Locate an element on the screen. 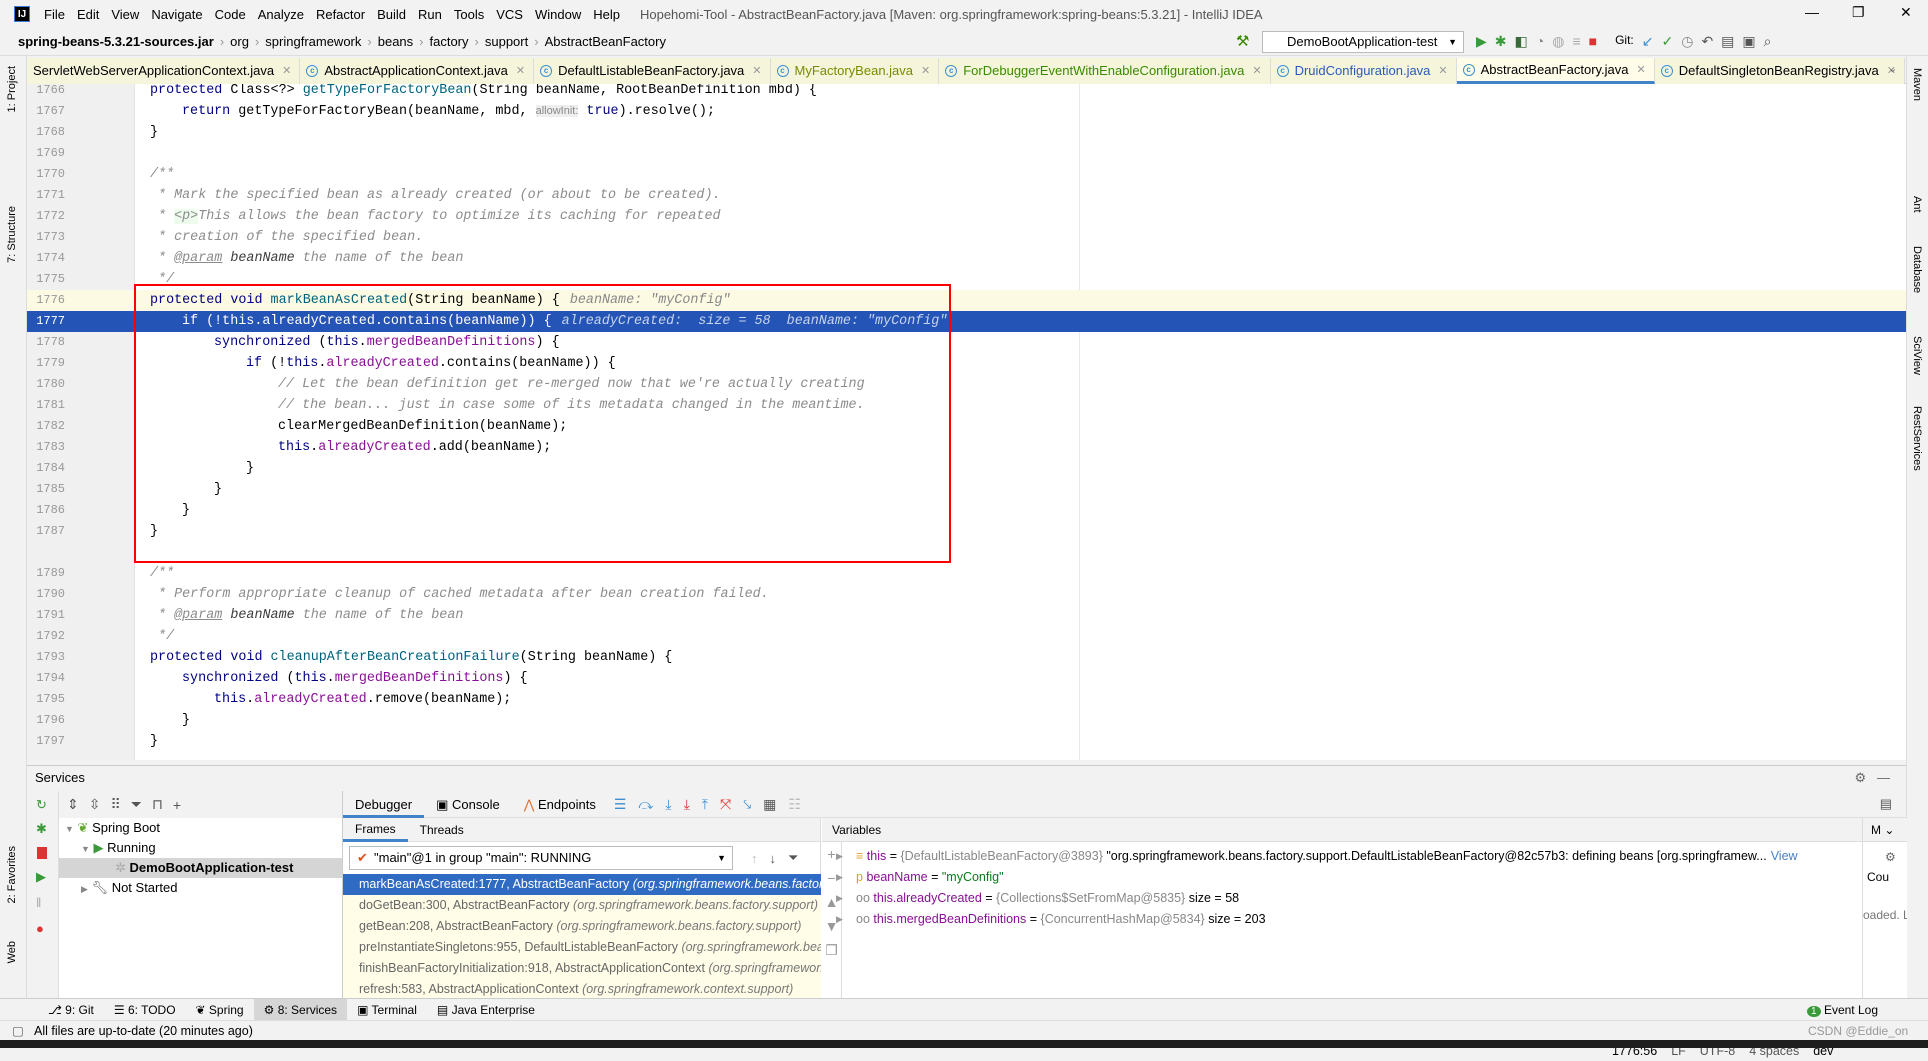 The height and width of the screenshot is (1061, 1928). group-icon: ⠿ is located at coordinates (115, 804).